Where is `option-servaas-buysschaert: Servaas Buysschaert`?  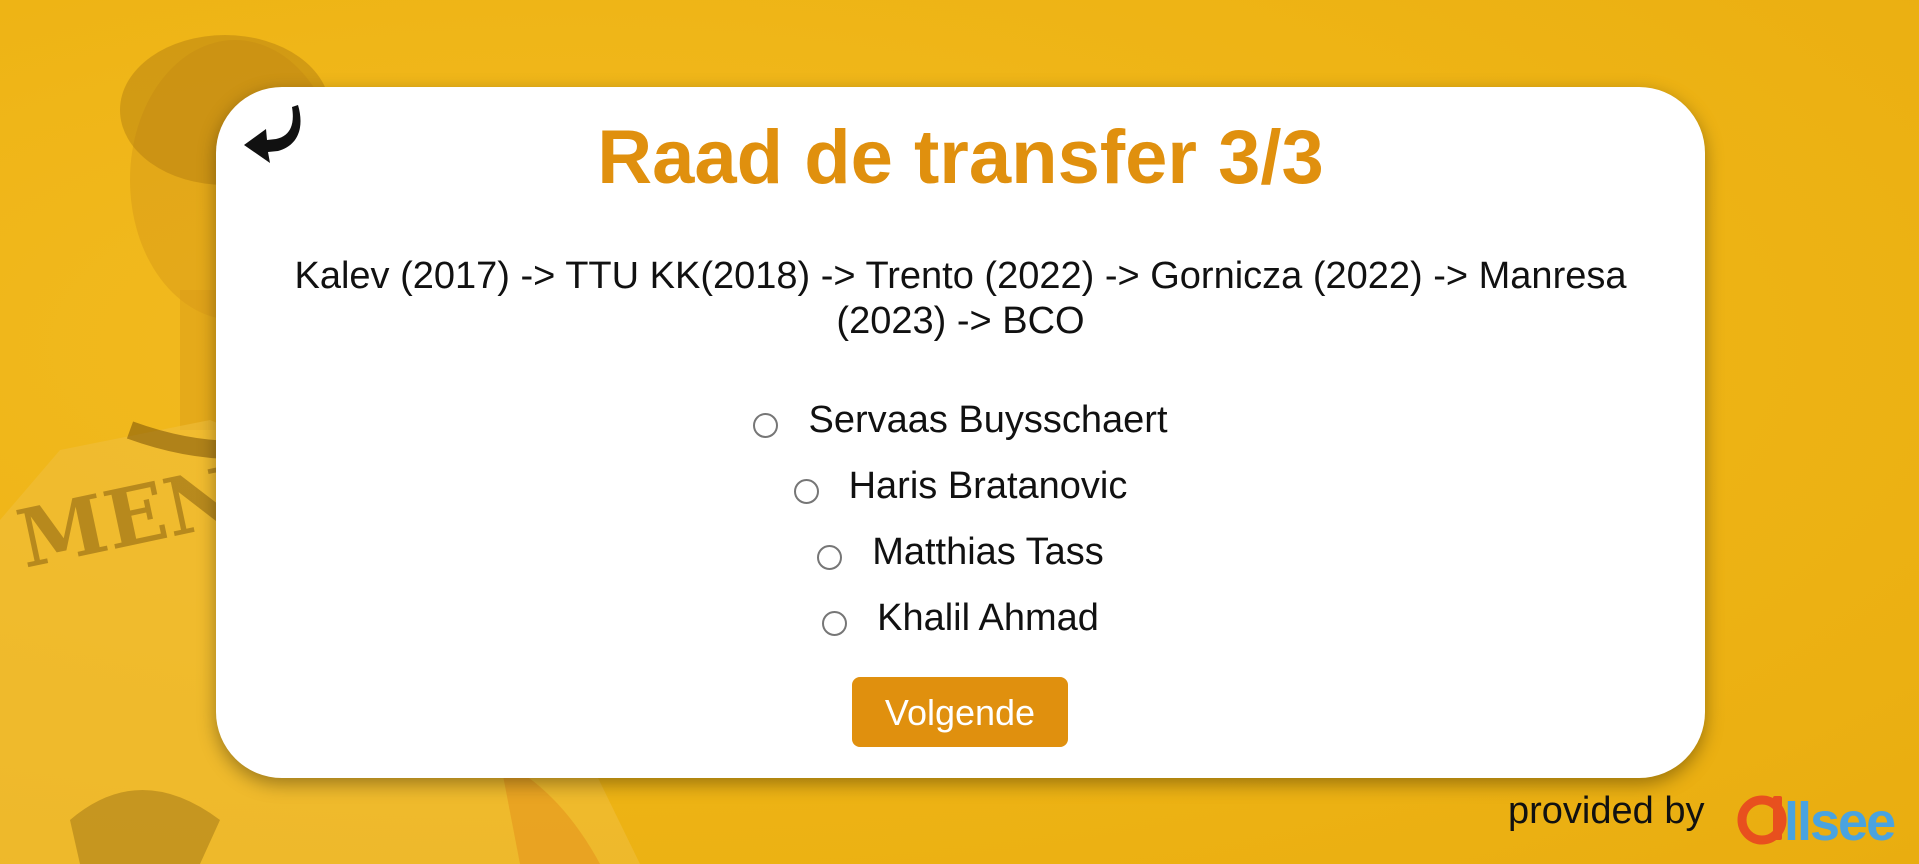
option-servaas-buysschaert: Servaas Buysschaert is located at coordinates (960, 420).